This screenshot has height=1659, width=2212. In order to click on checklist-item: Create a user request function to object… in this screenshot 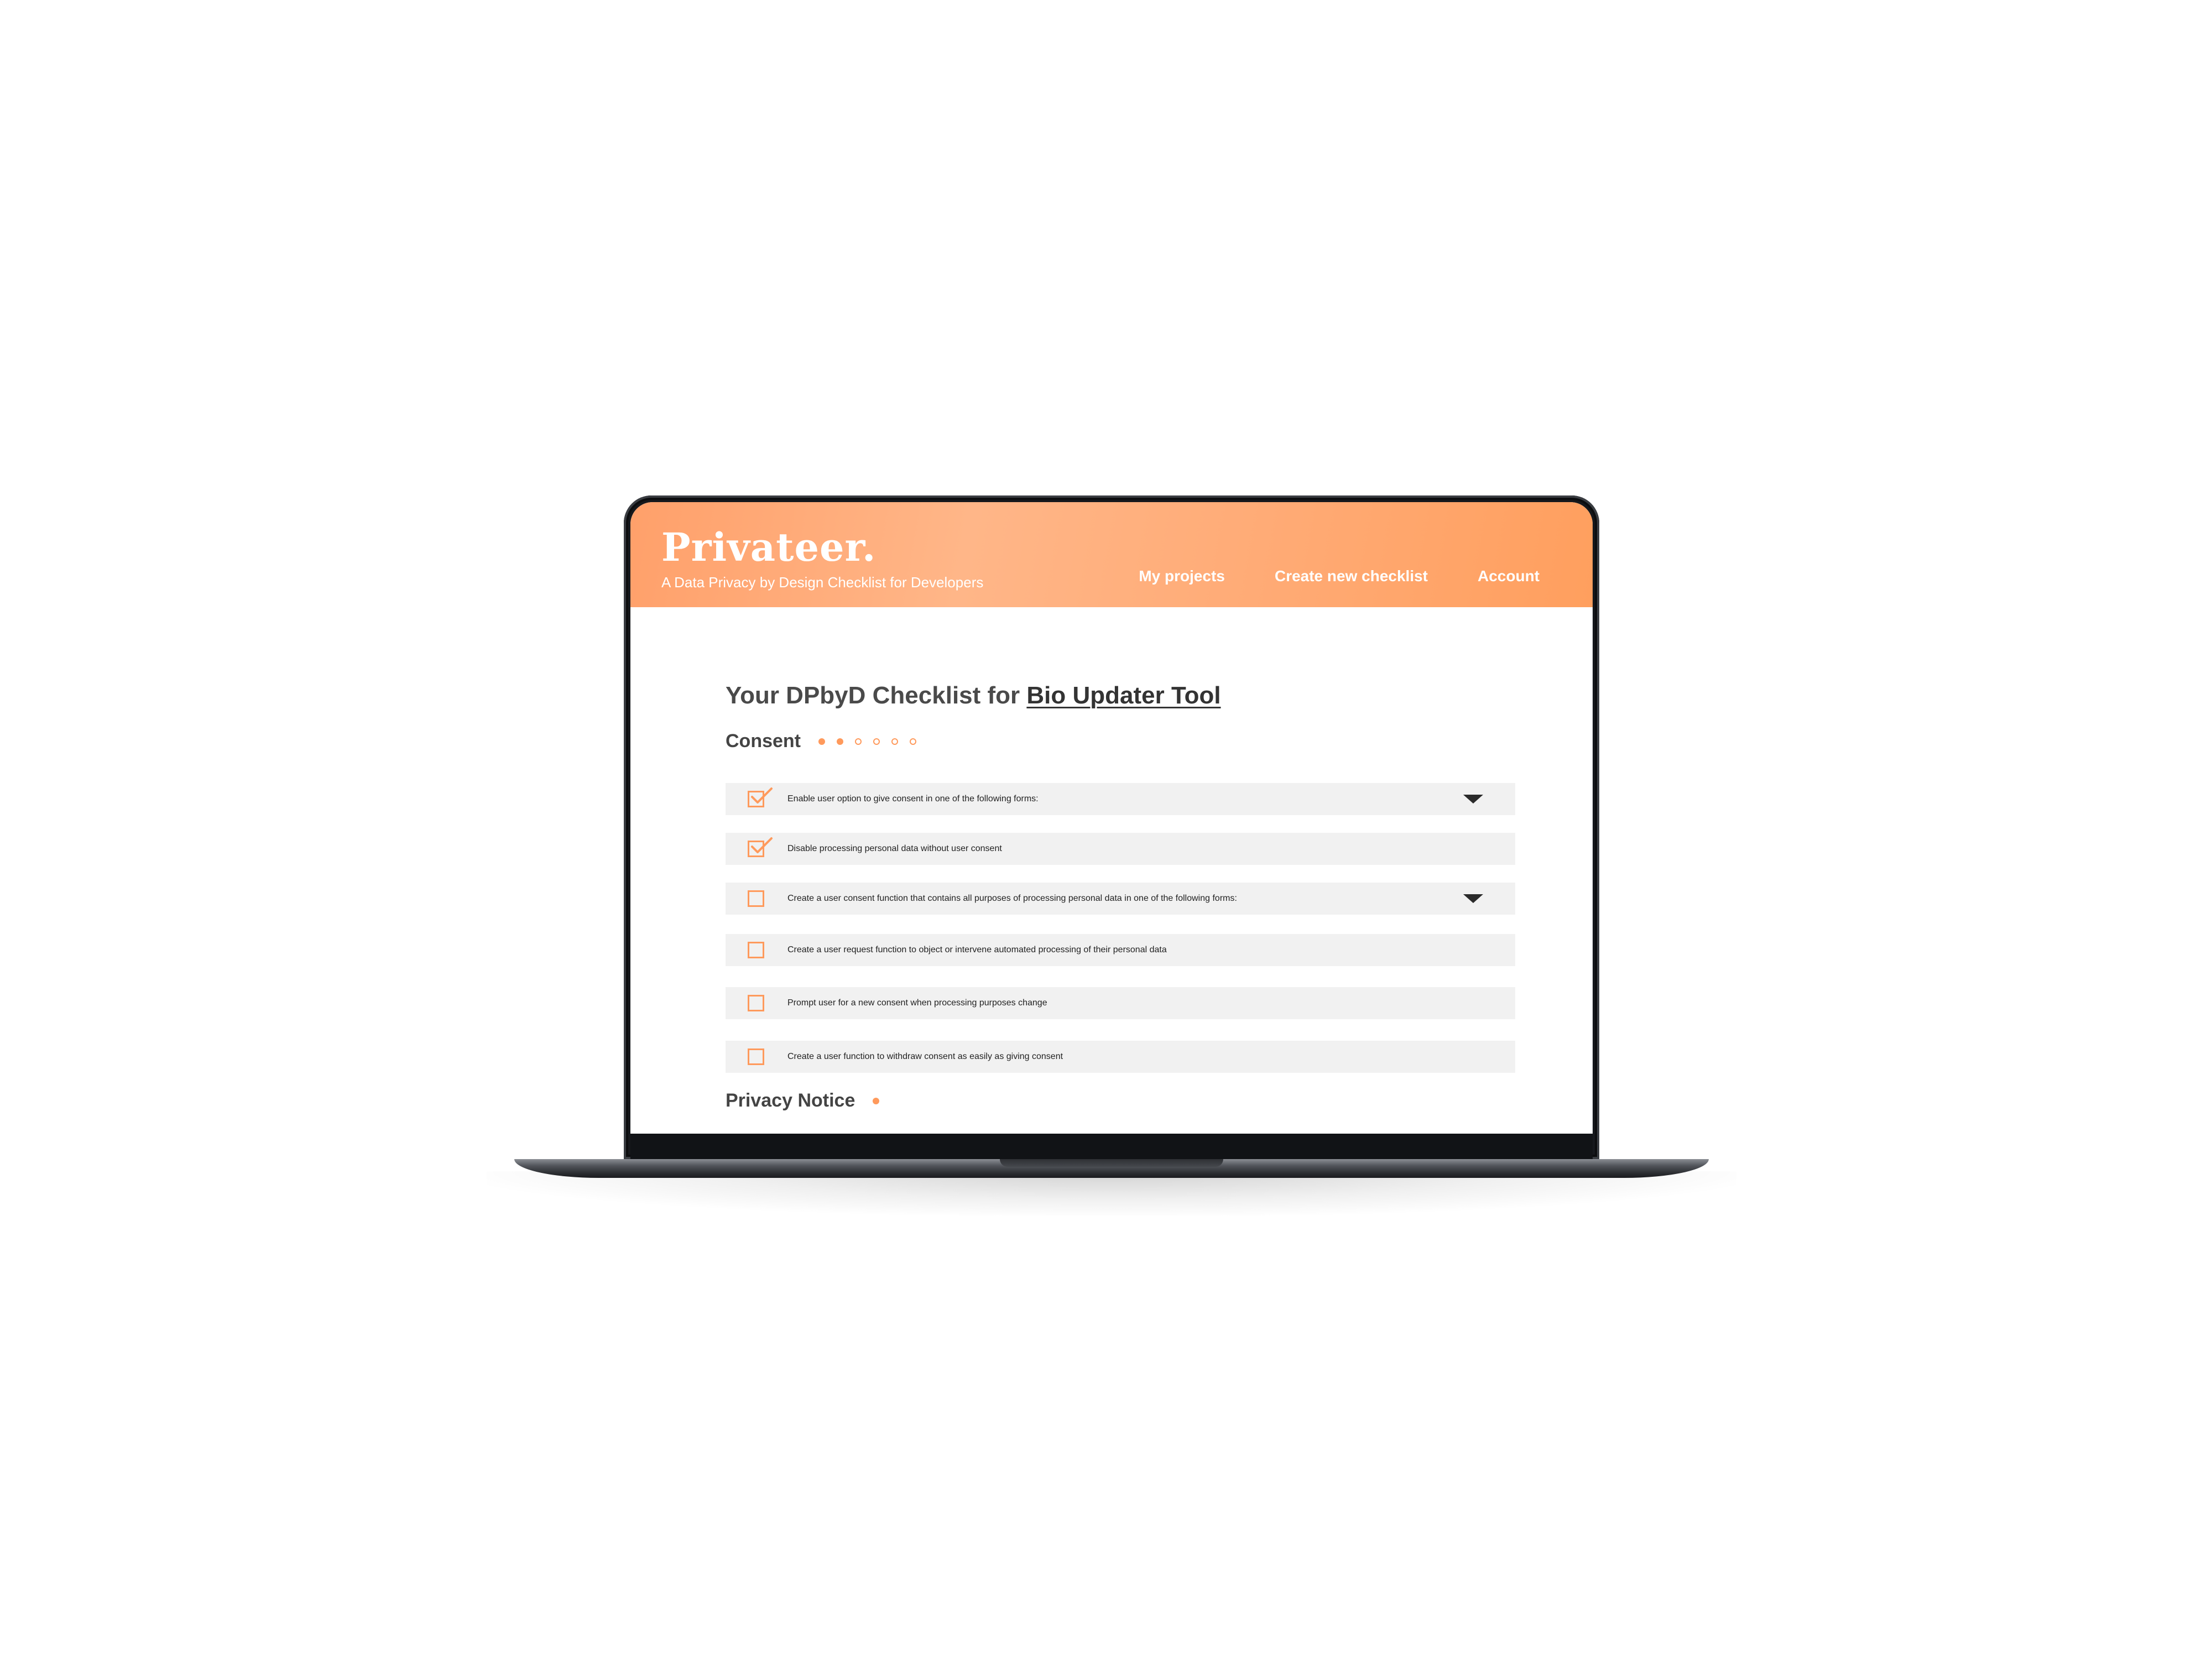, I will do `click(1121, 950)`.